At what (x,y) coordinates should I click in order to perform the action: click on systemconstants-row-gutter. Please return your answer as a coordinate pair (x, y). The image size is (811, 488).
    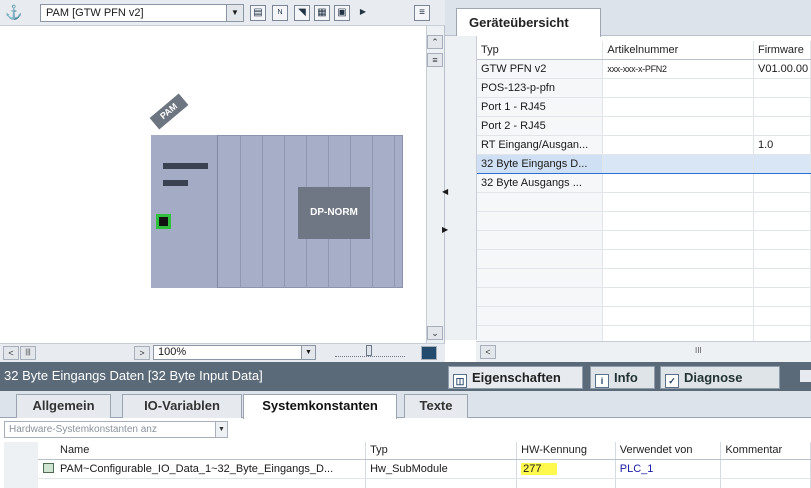
    Looking at the image, I should click on (21, 465).